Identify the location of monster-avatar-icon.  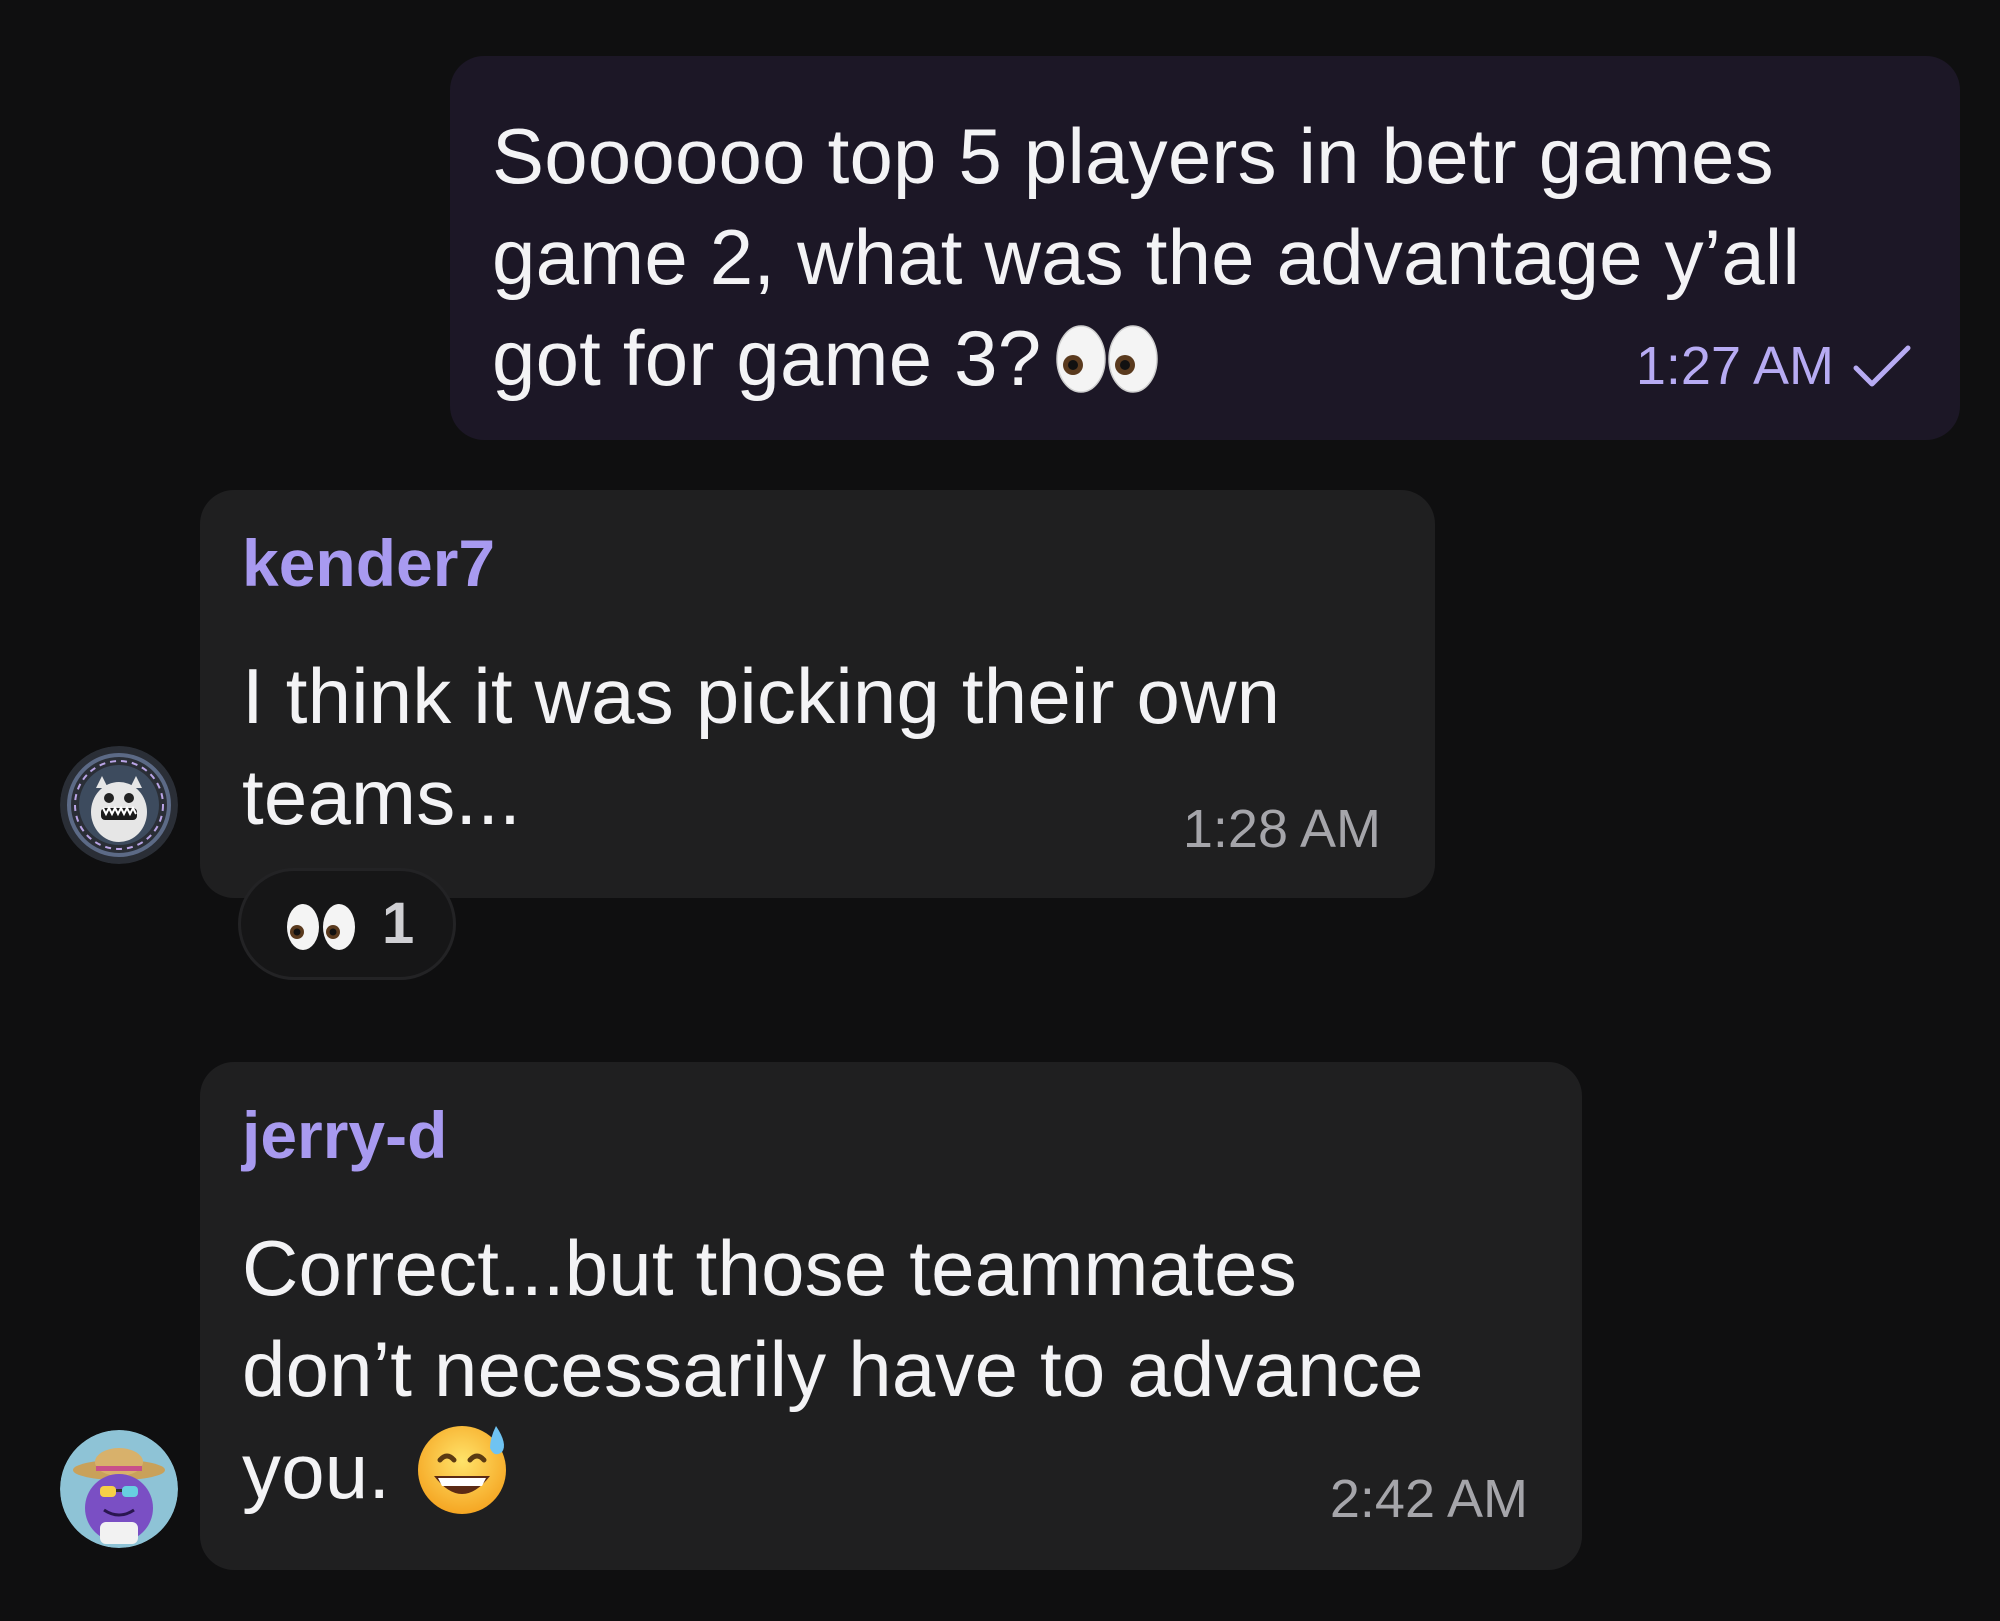
(119, 805).